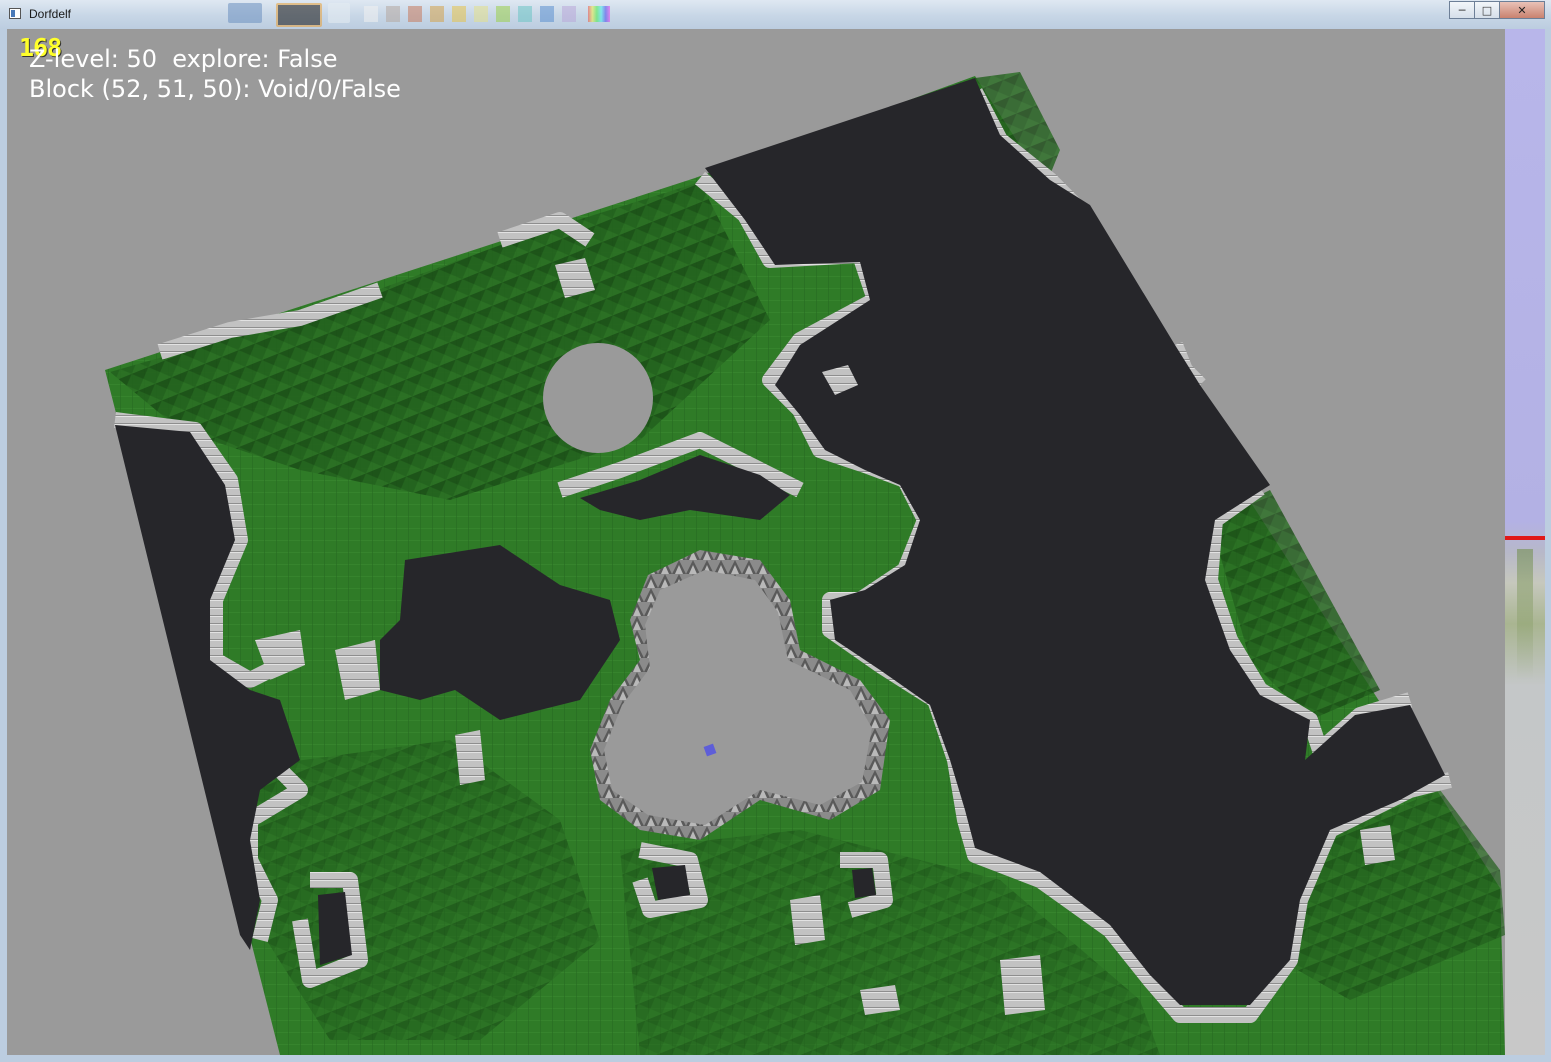 This screenshot has width=1551, height=1062. I want to click on maximize-icon: □, so click(1487, 10).